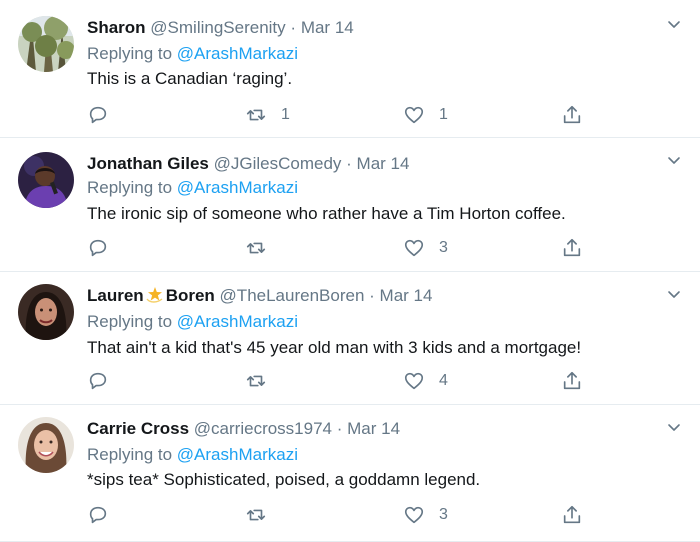 This screenshot has height=542, width=700. I want to click on retweet-count: 1, so click(285, 114).